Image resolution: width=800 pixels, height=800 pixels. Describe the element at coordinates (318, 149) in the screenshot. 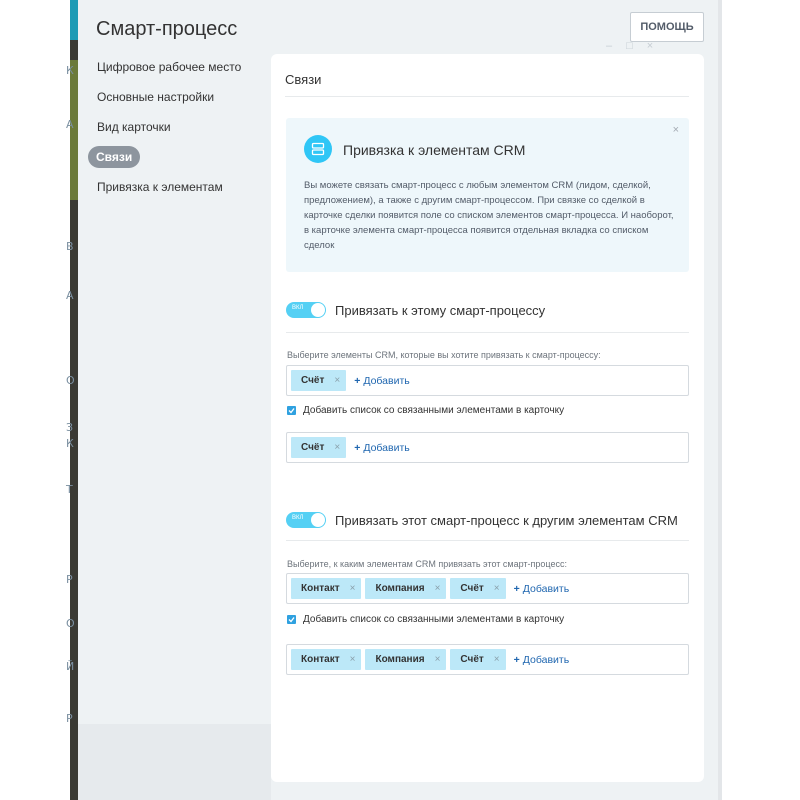

I see `crm-link-icon` at that location.